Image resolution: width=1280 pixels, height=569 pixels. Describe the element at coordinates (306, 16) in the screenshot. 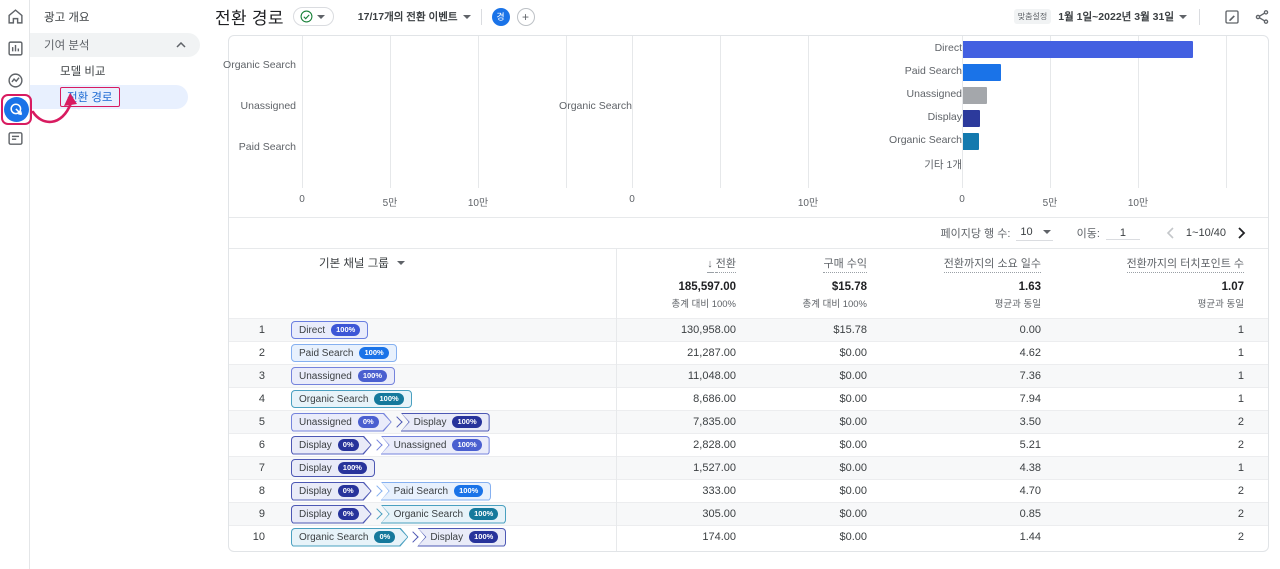

I see `check-circle-icon` at that location.